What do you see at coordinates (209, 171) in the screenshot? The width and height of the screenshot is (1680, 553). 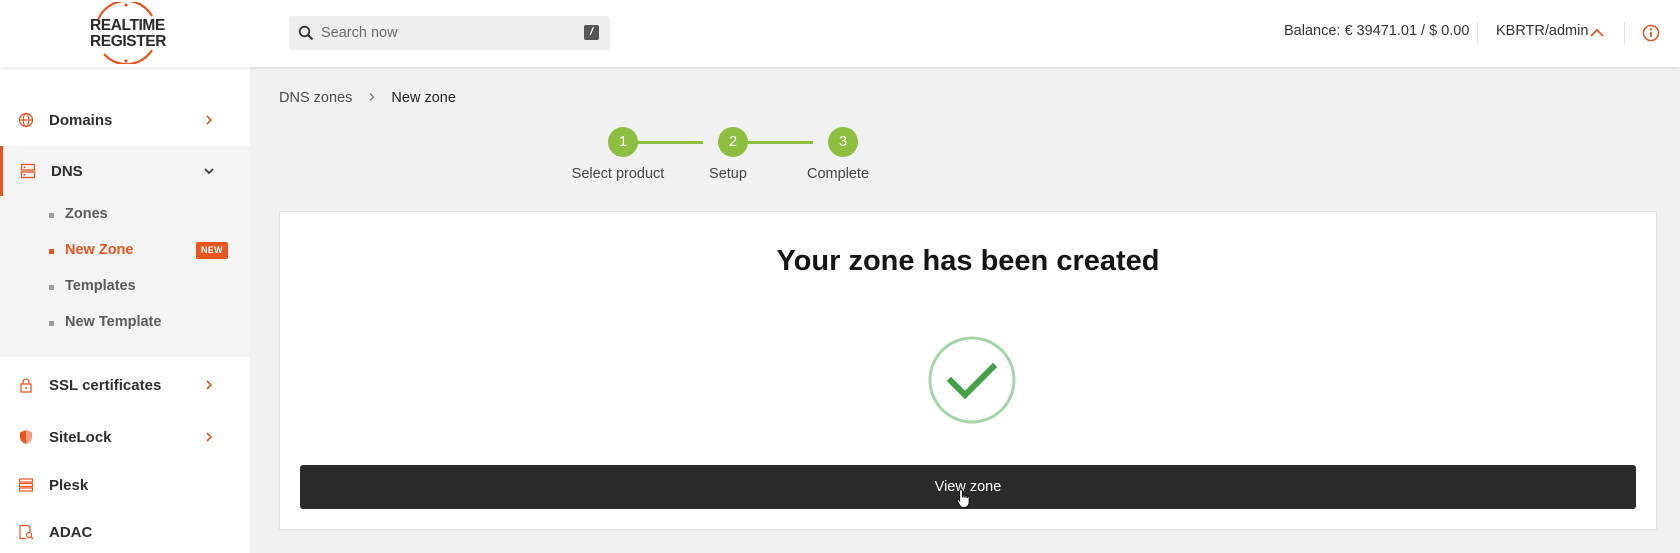 I see `chevron-down-icon` at bounding box center [209, 171].